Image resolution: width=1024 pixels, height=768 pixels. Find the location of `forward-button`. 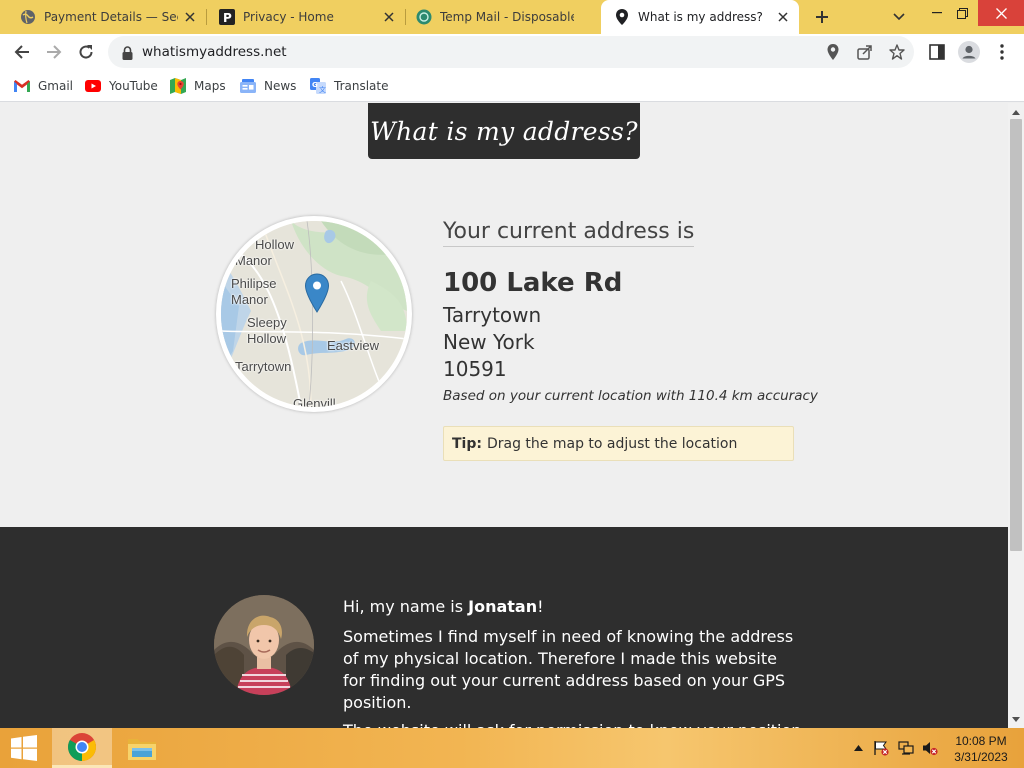

forward-button is located at coordinates (54, 52).